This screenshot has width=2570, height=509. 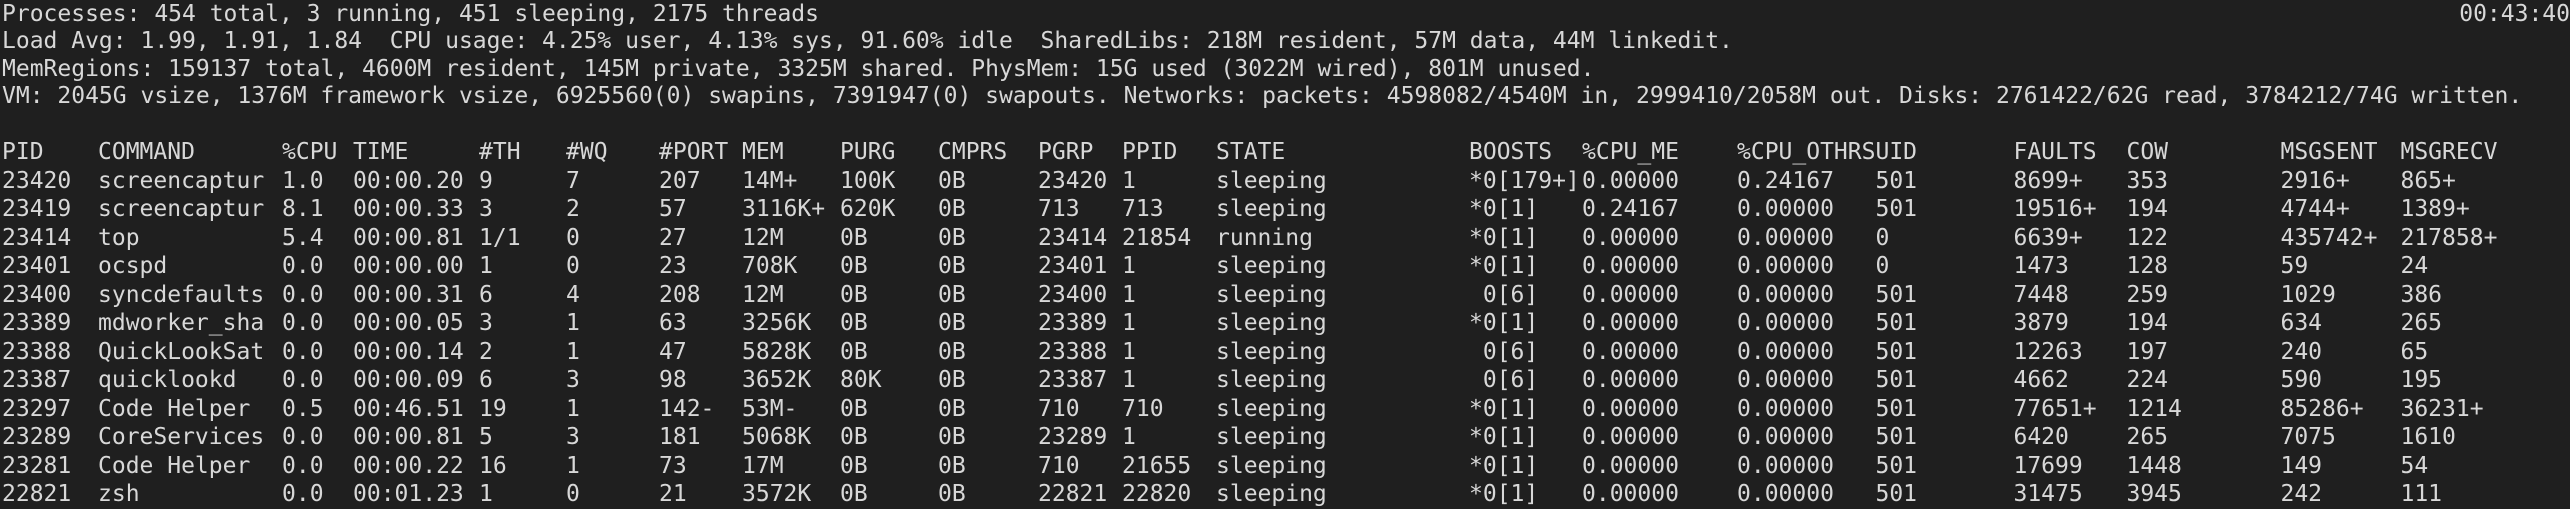 What do you see at coordinates (1157, 494) in the screenshot?
I see `cell-ppid: 22820` at bounding box center [1157, 494].